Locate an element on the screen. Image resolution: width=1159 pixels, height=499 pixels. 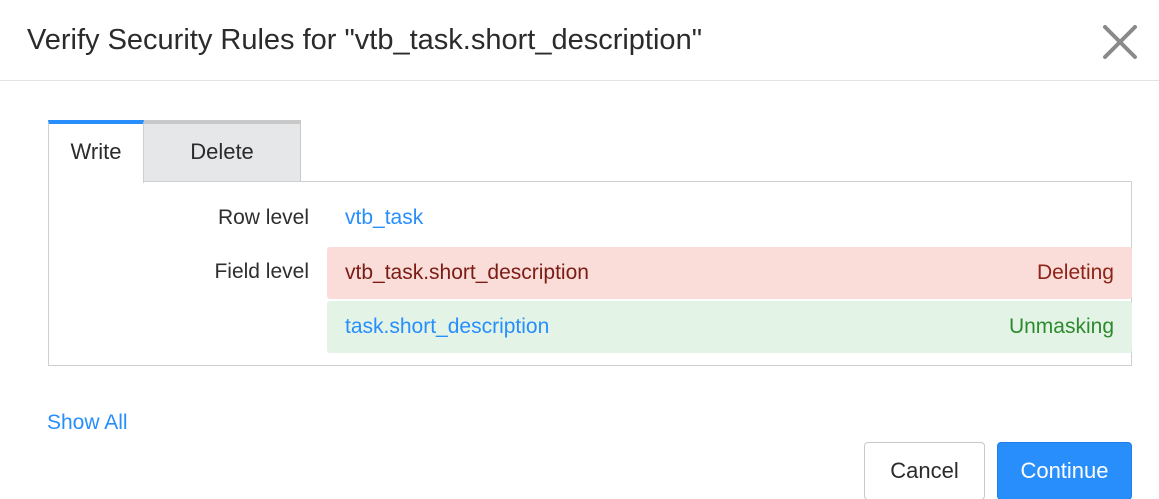
status-label-deleting: Deleting is located at coordinates (1075, 272).